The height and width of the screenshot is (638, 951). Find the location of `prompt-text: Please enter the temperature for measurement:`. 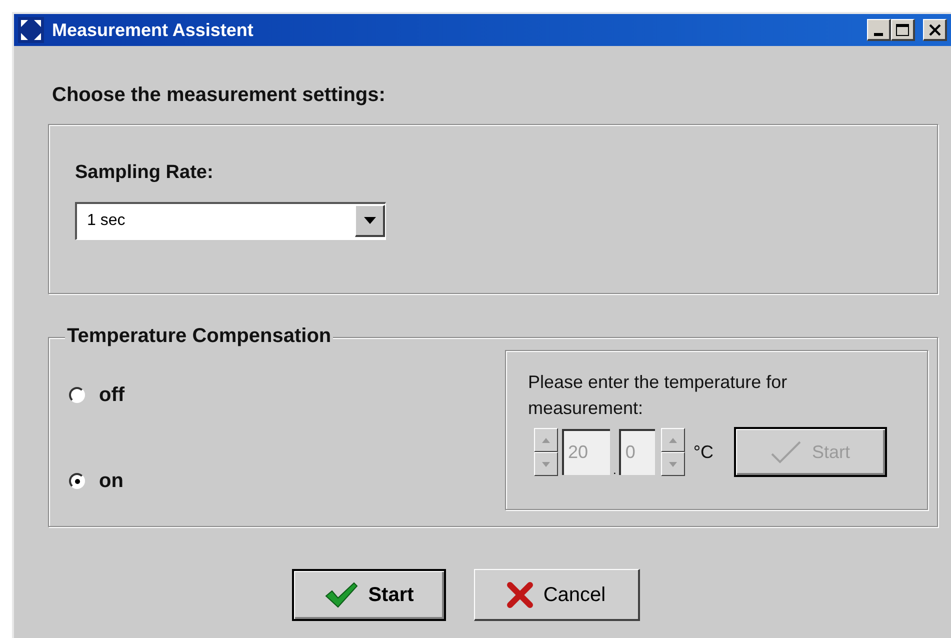

prompt-text: Please enter the temperature for measurement: is located at coordinates (658, 395).